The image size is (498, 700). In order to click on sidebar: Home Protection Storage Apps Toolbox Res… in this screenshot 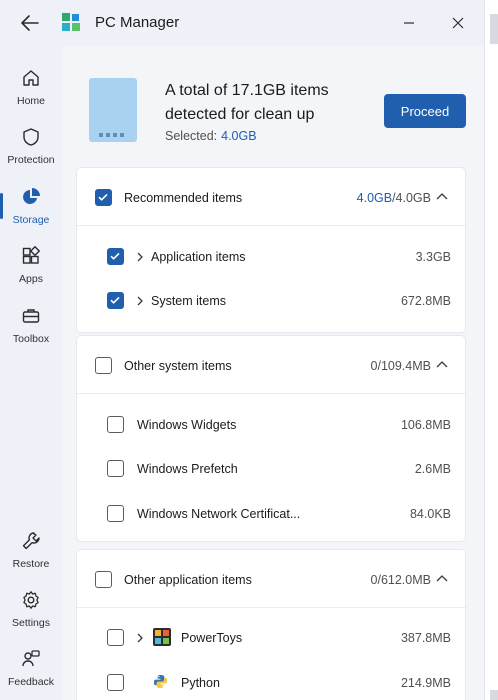, I will do `click(31, 373)`.